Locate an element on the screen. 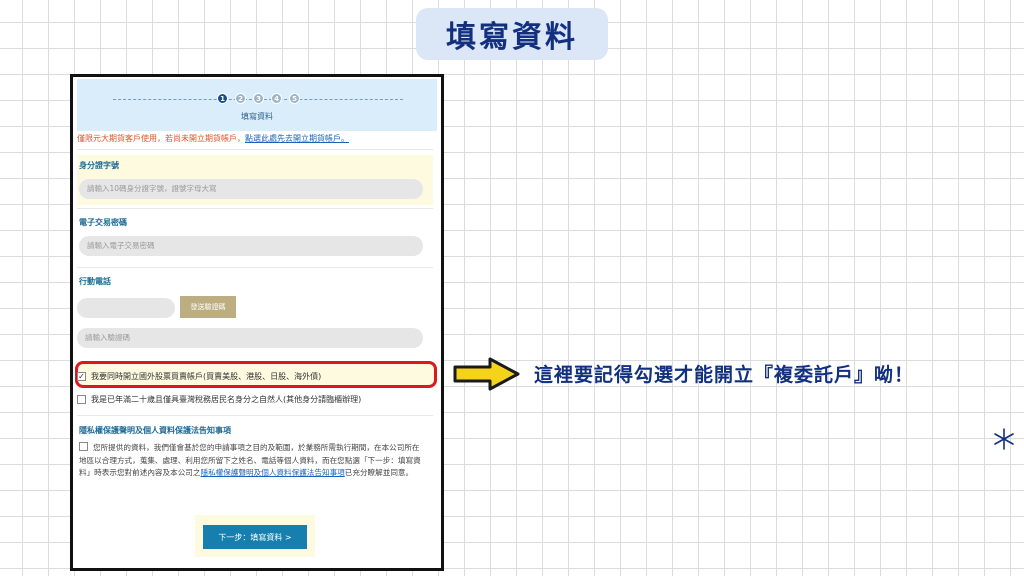 The height and width of the screenshot is (576, 1024). privacy-title: 隱私權保護聲明及個人資料保護法告知事項 is located at coordinates (155, 430).